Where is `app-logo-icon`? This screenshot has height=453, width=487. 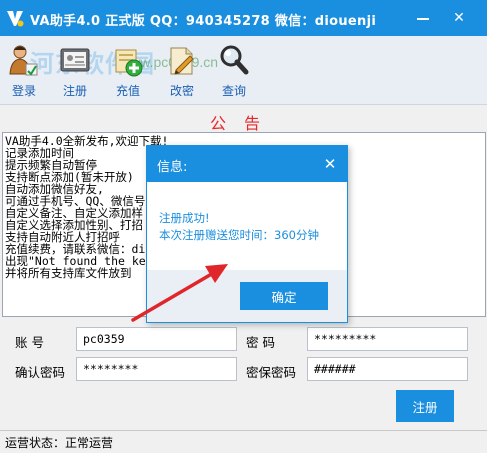 app-logo-icon is located at coordinates (15, 19).